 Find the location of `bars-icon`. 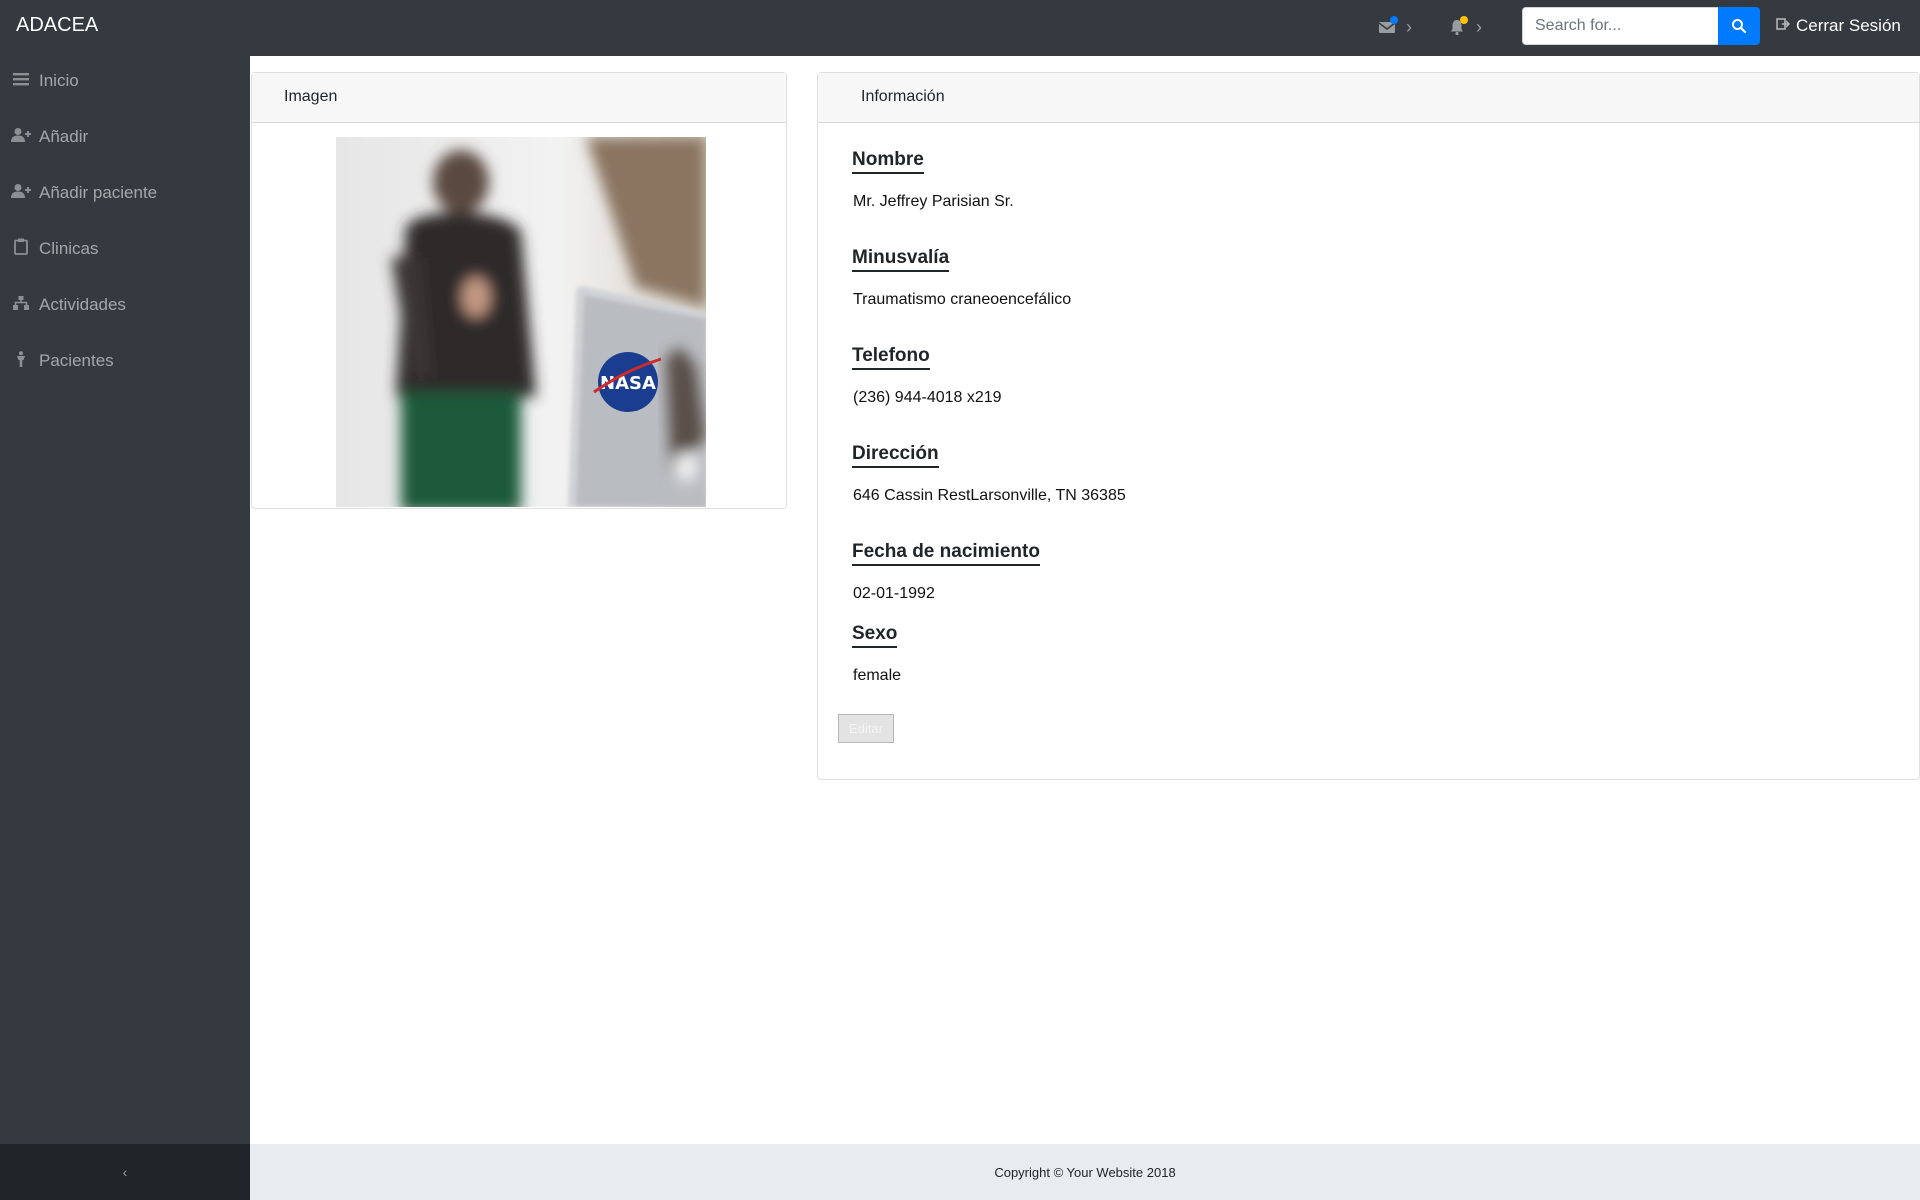

bars-icon is located at coordinates (21, 81).